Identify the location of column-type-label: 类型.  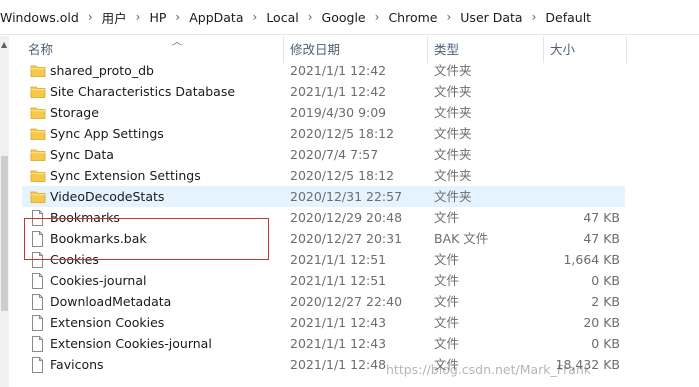
(447, 49).